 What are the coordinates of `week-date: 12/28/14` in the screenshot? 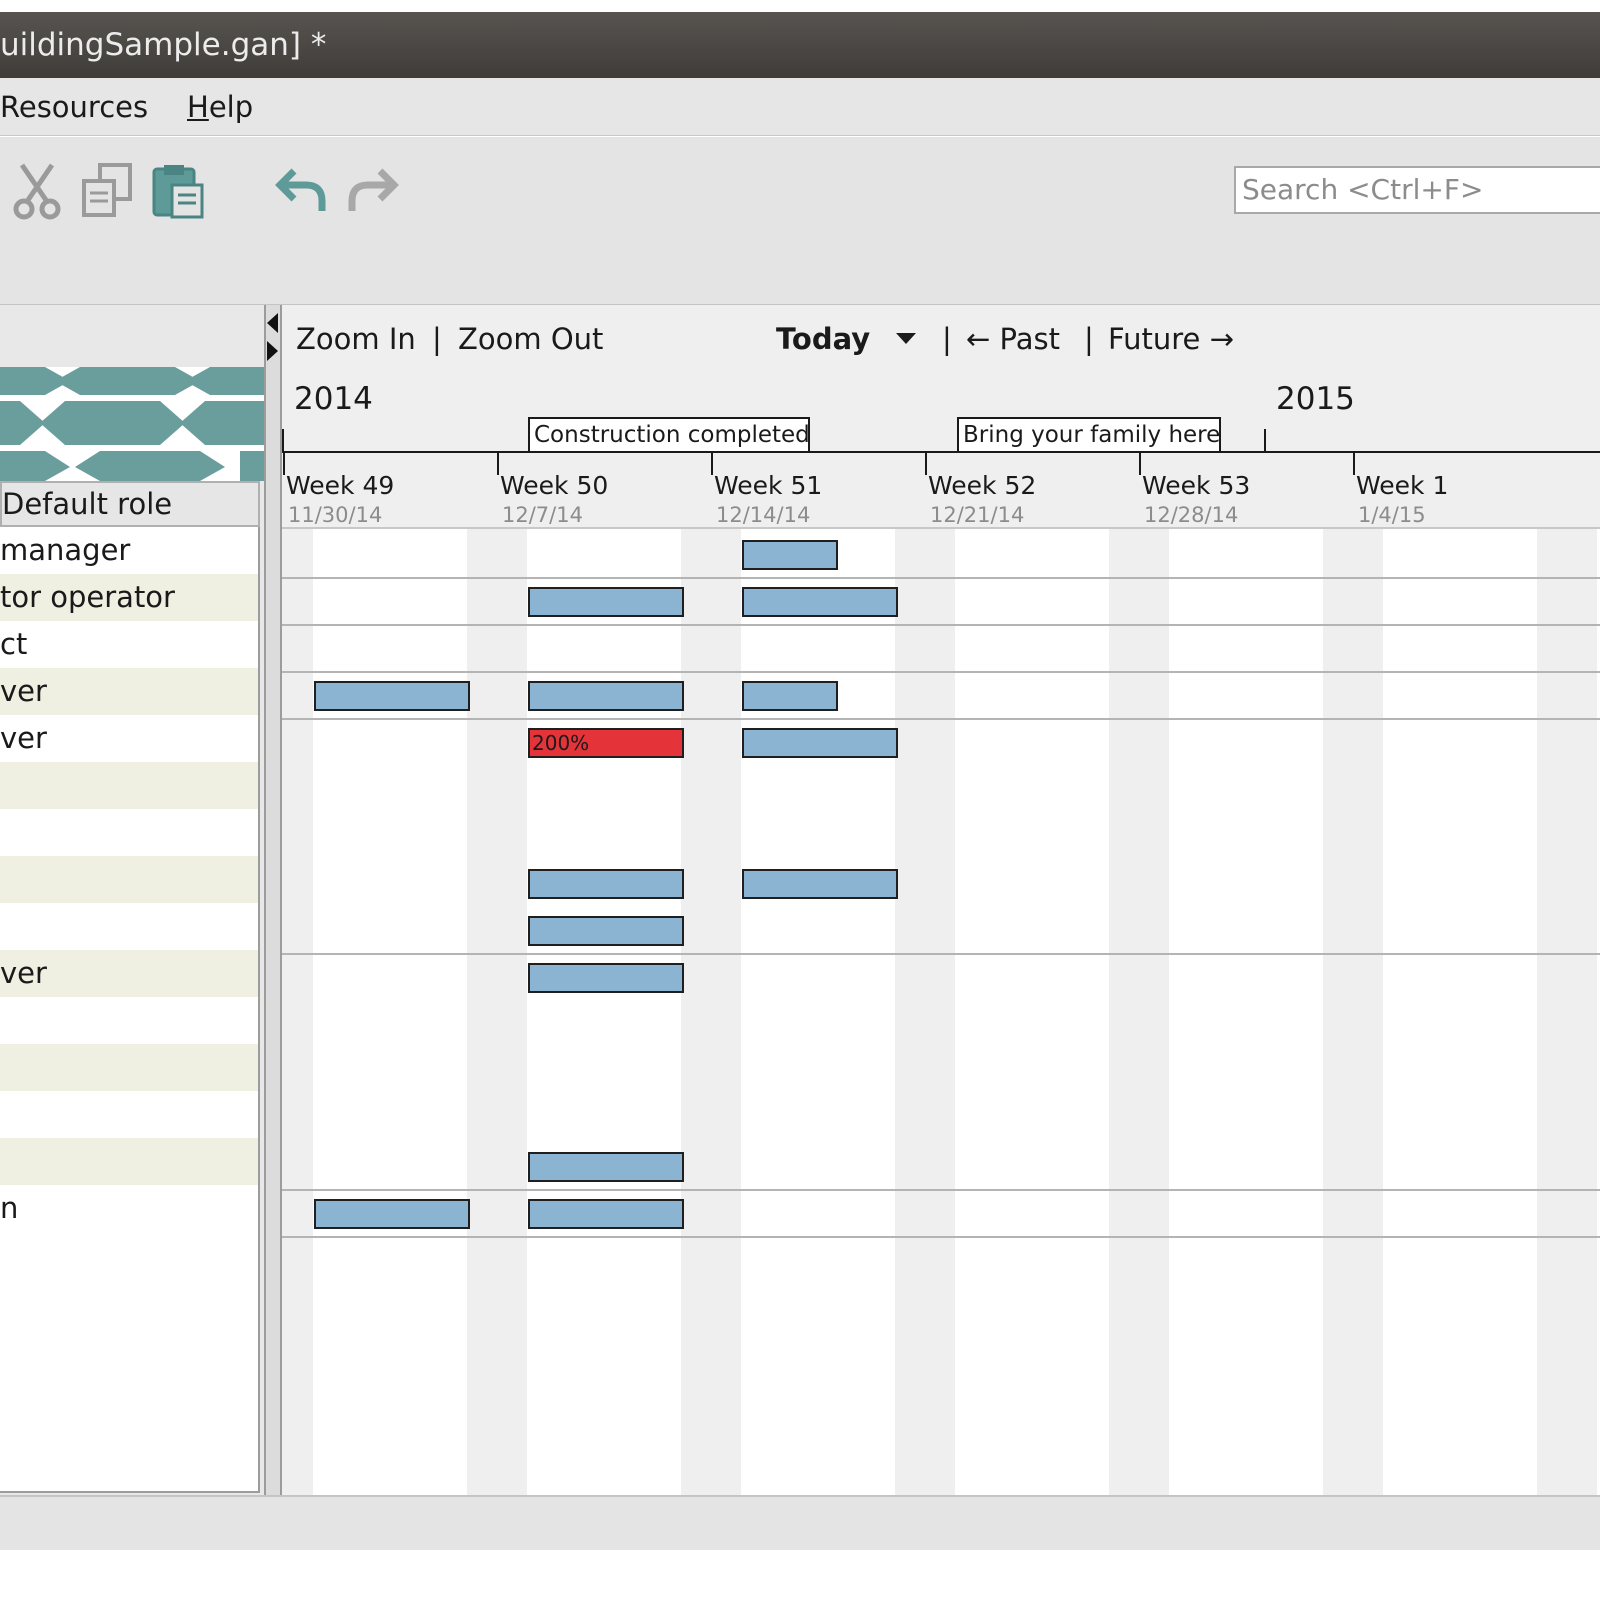 It's located at (1191, 515).